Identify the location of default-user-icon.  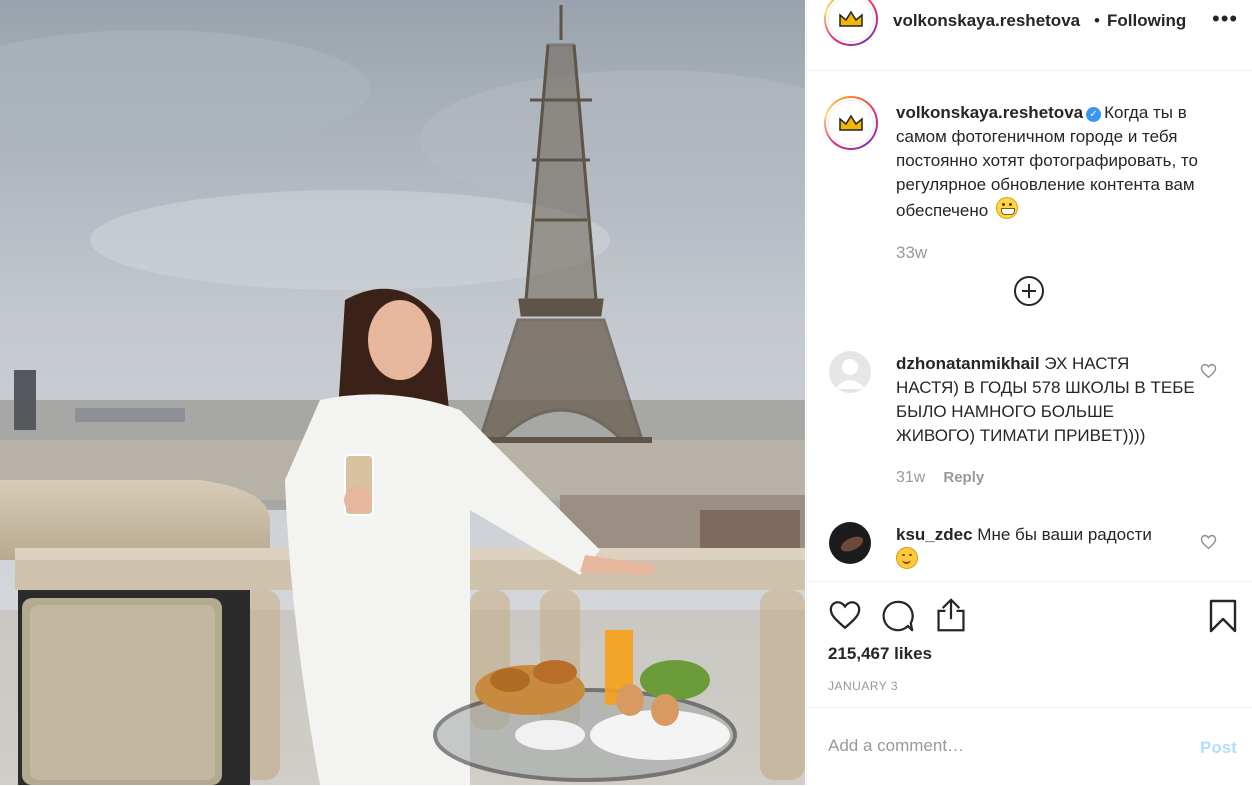
(850, 374).